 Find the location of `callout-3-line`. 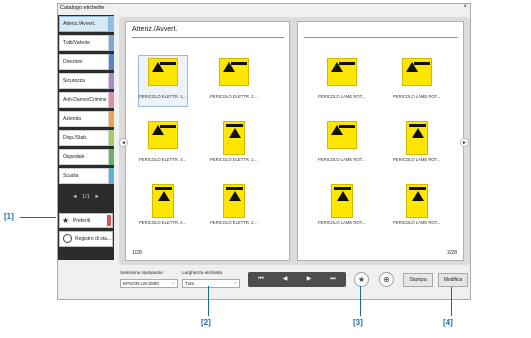

callout-3-line is located at coordinates (360, 301).